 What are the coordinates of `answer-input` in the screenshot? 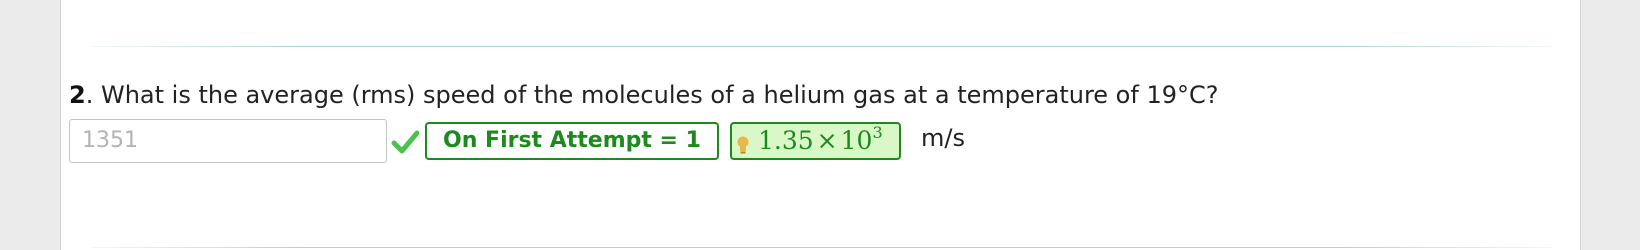 It's located at (228, 141).